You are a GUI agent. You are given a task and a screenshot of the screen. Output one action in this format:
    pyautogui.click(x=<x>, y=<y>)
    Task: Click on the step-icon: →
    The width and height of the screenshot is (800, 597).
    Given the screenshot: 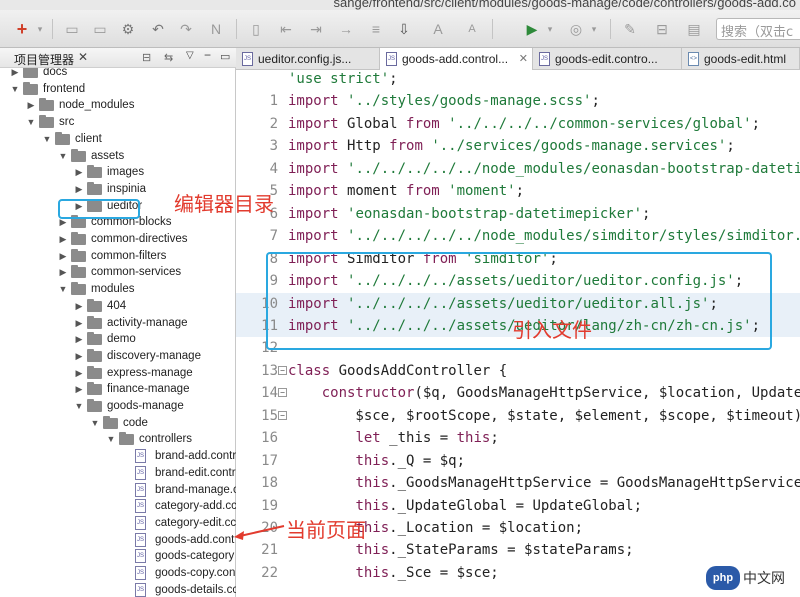 What is the action you would take?
    pyautogui.click(x=346, y=29)
    